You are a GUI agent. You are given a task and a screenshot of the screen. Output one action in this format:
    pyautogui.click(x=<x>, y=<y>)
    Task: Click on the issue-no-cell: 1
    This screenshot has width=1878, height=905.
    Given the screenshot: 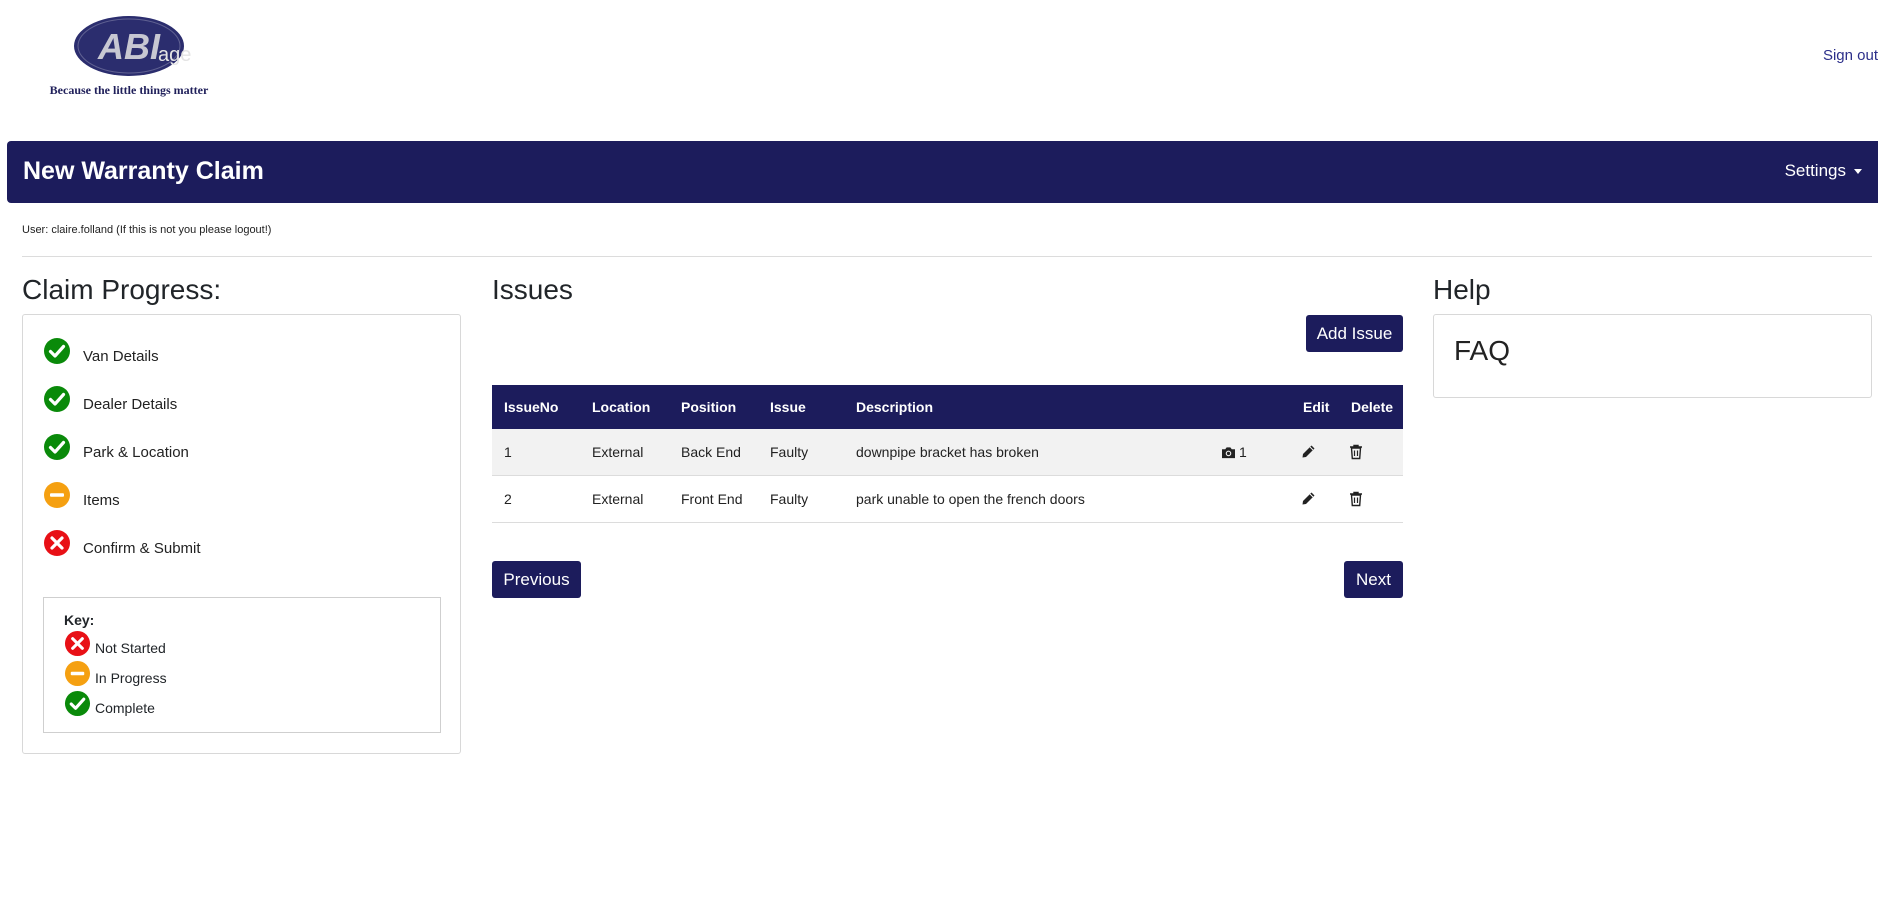 What is the action you would take?
    pyautogui.click(x=508, y=452)
    